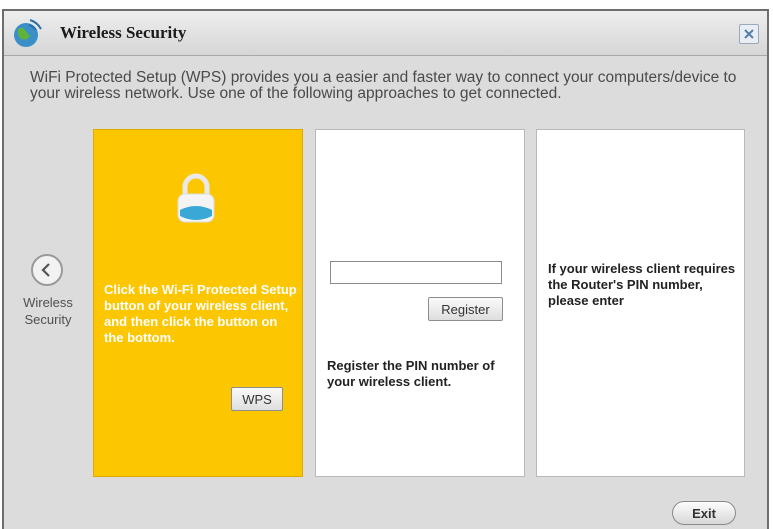 The image size is (773, 529). I want to click on exit-button: Exit, so click(704, 513).